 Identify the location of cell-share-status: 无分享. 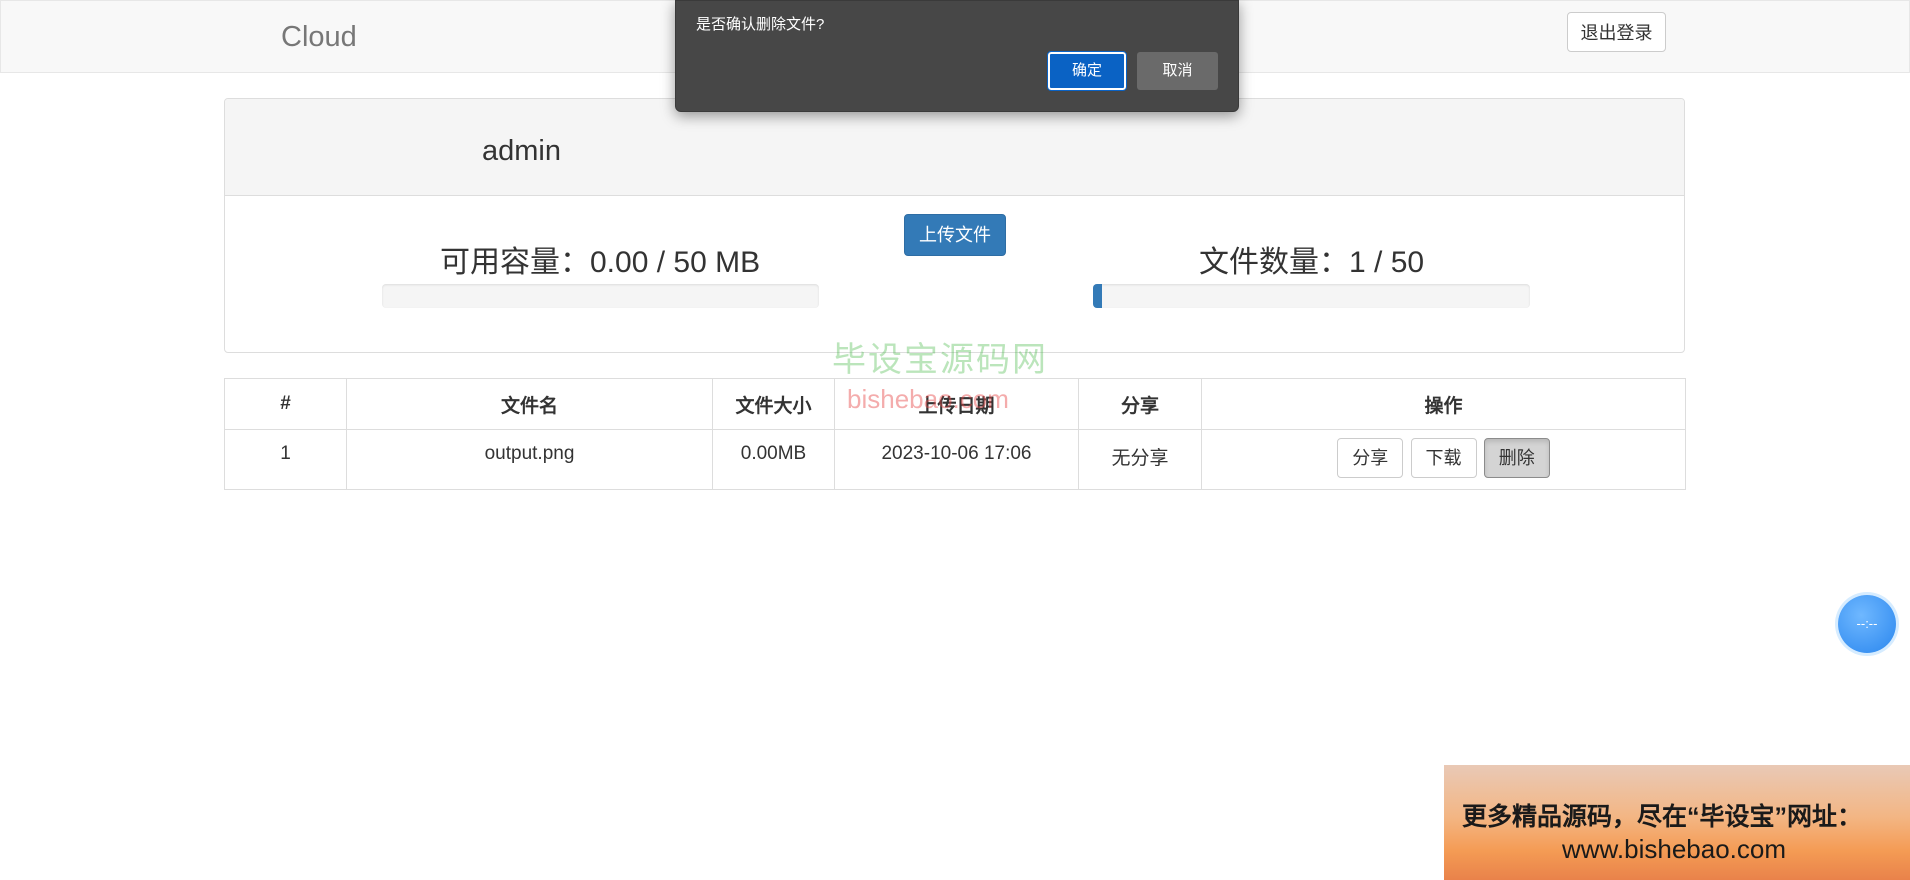
(1140, 459).